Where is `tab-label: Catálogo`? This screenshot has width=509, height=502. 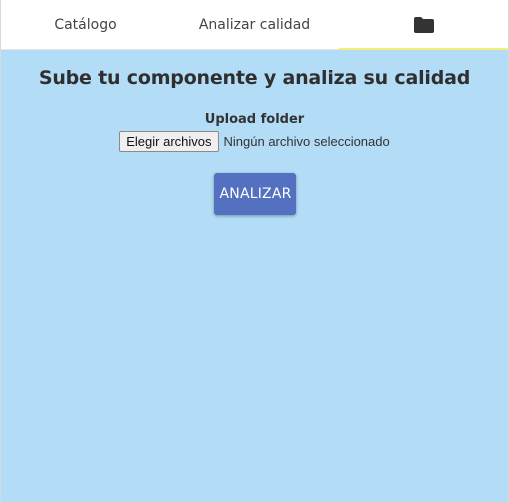
tab-label: Catálogo is located at coordinates (85, 24).